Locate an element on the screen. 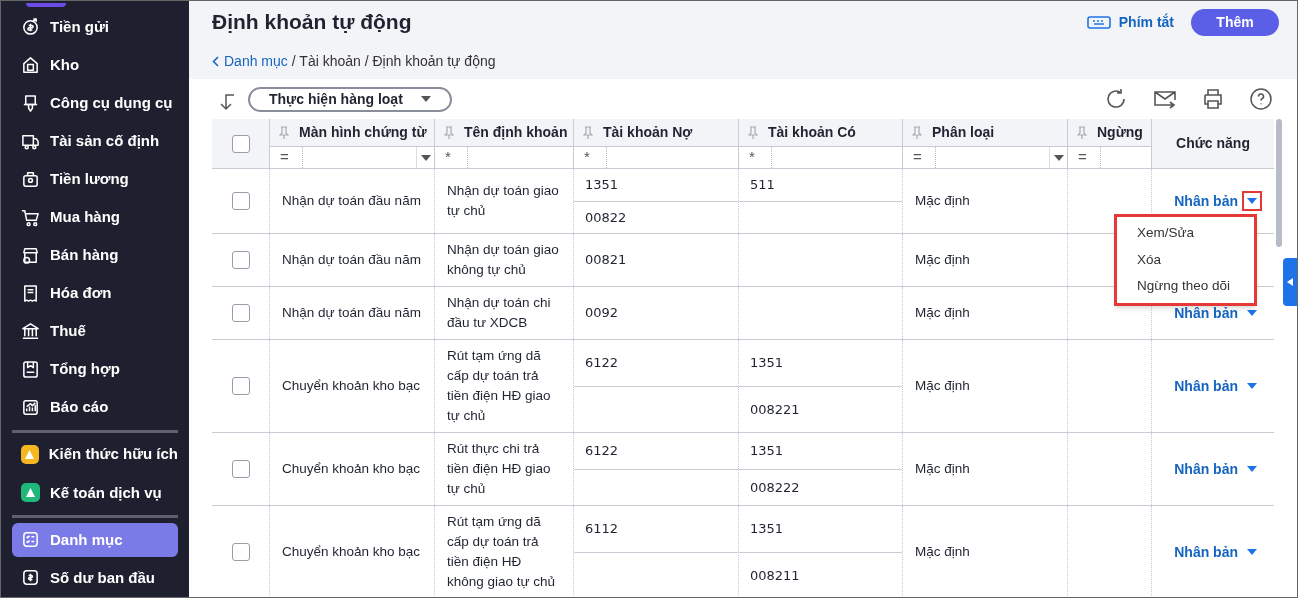  keyboard-icon is located at coordinates (1098, 22).